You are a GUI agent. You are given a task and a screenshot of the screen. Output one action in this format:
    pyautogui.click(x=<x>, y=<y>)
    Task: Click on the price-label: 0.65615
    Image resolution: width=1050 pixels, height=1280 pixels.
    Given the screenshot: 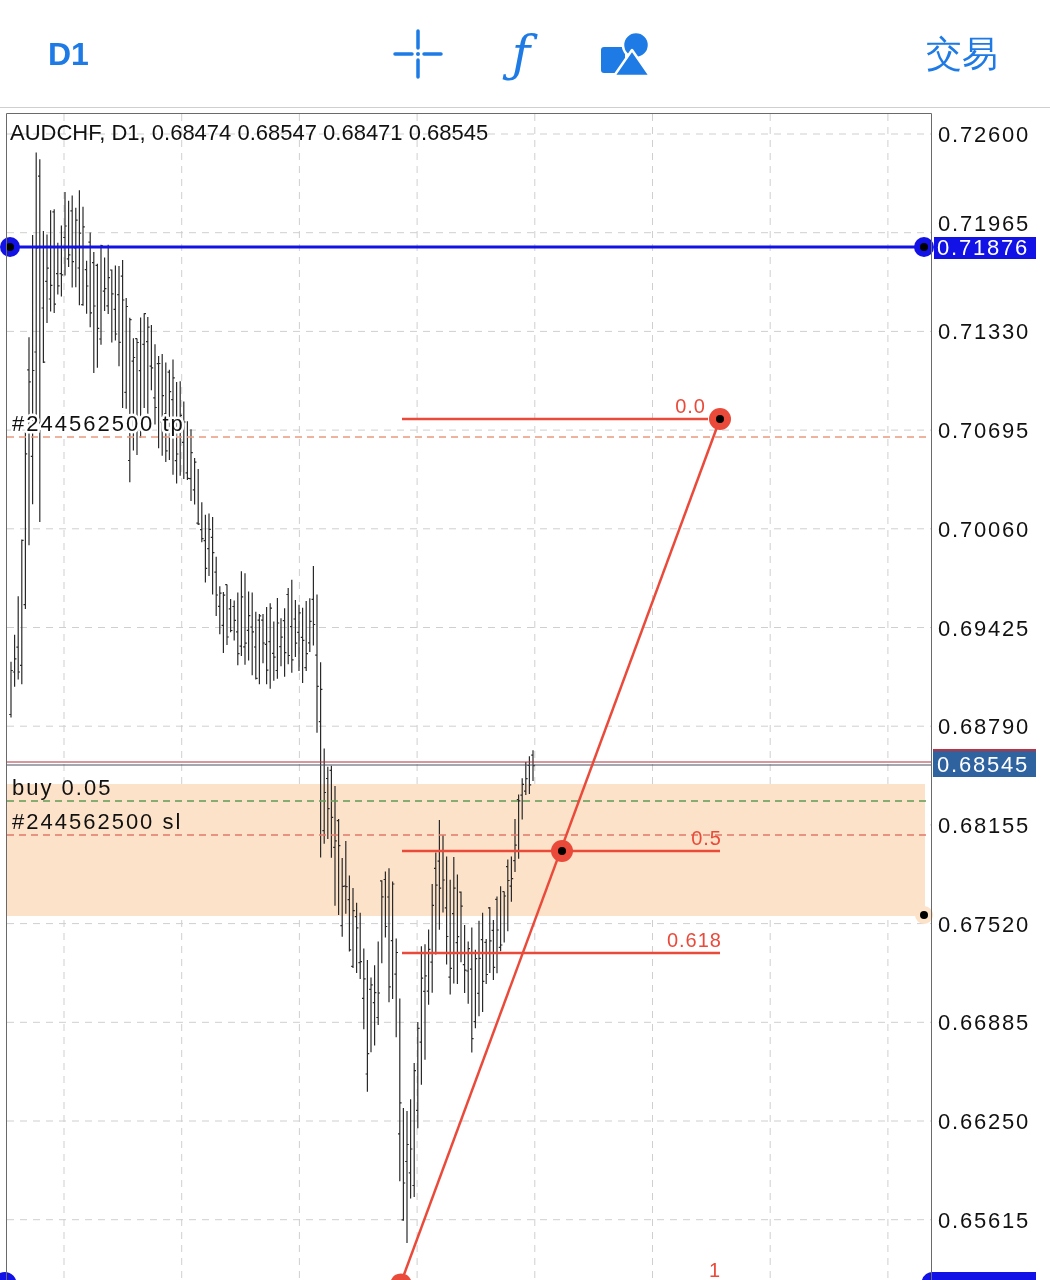 What is the action you would take?
    pyautogui.click(x=984, y=1220)
    